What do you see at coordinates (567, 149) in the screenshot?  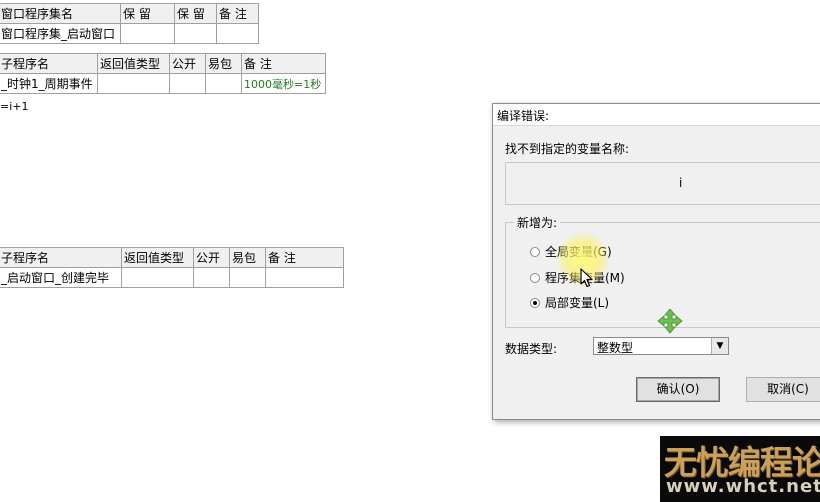 I see `error-message-label: 找不到指定的变量名称:` at bounding box center [567, 149].